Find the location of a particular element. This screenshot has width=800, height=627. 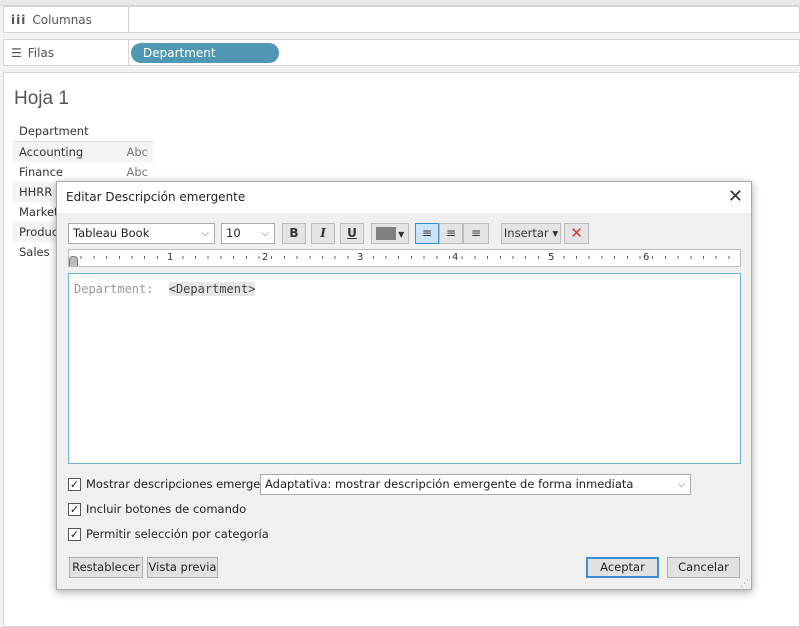

clear-icon: ✕ is located at coordinates (576, 233).